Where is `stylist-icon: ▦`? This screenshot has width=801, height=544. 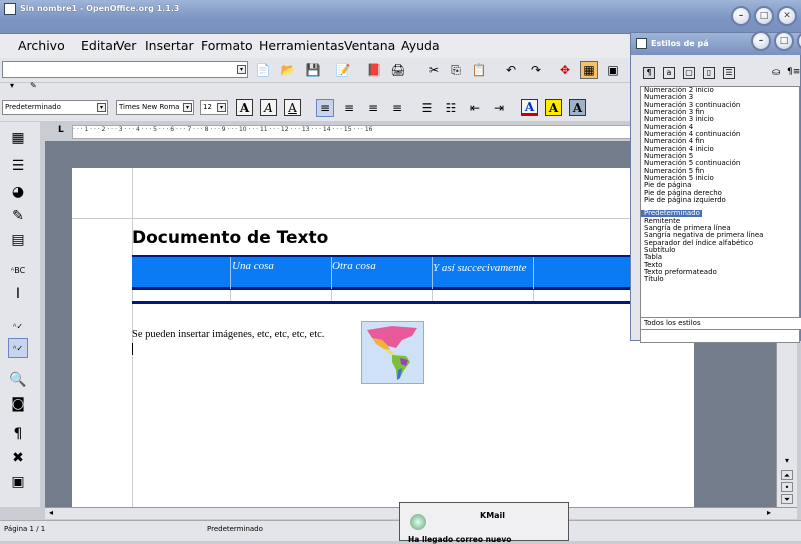 stylist-icon: ▦ is located at coordinates (589, 70).